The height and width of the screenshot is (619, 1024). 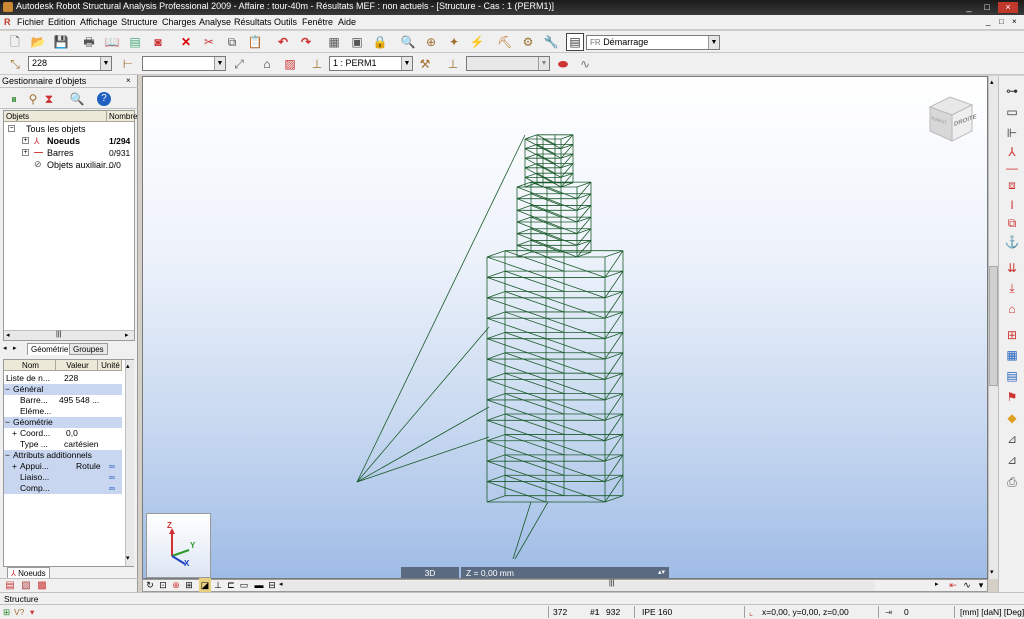 What do you see at coordinates (993, 326) in the screenshot?
I see `scroll-thumb` at bounding box center [993, 326].